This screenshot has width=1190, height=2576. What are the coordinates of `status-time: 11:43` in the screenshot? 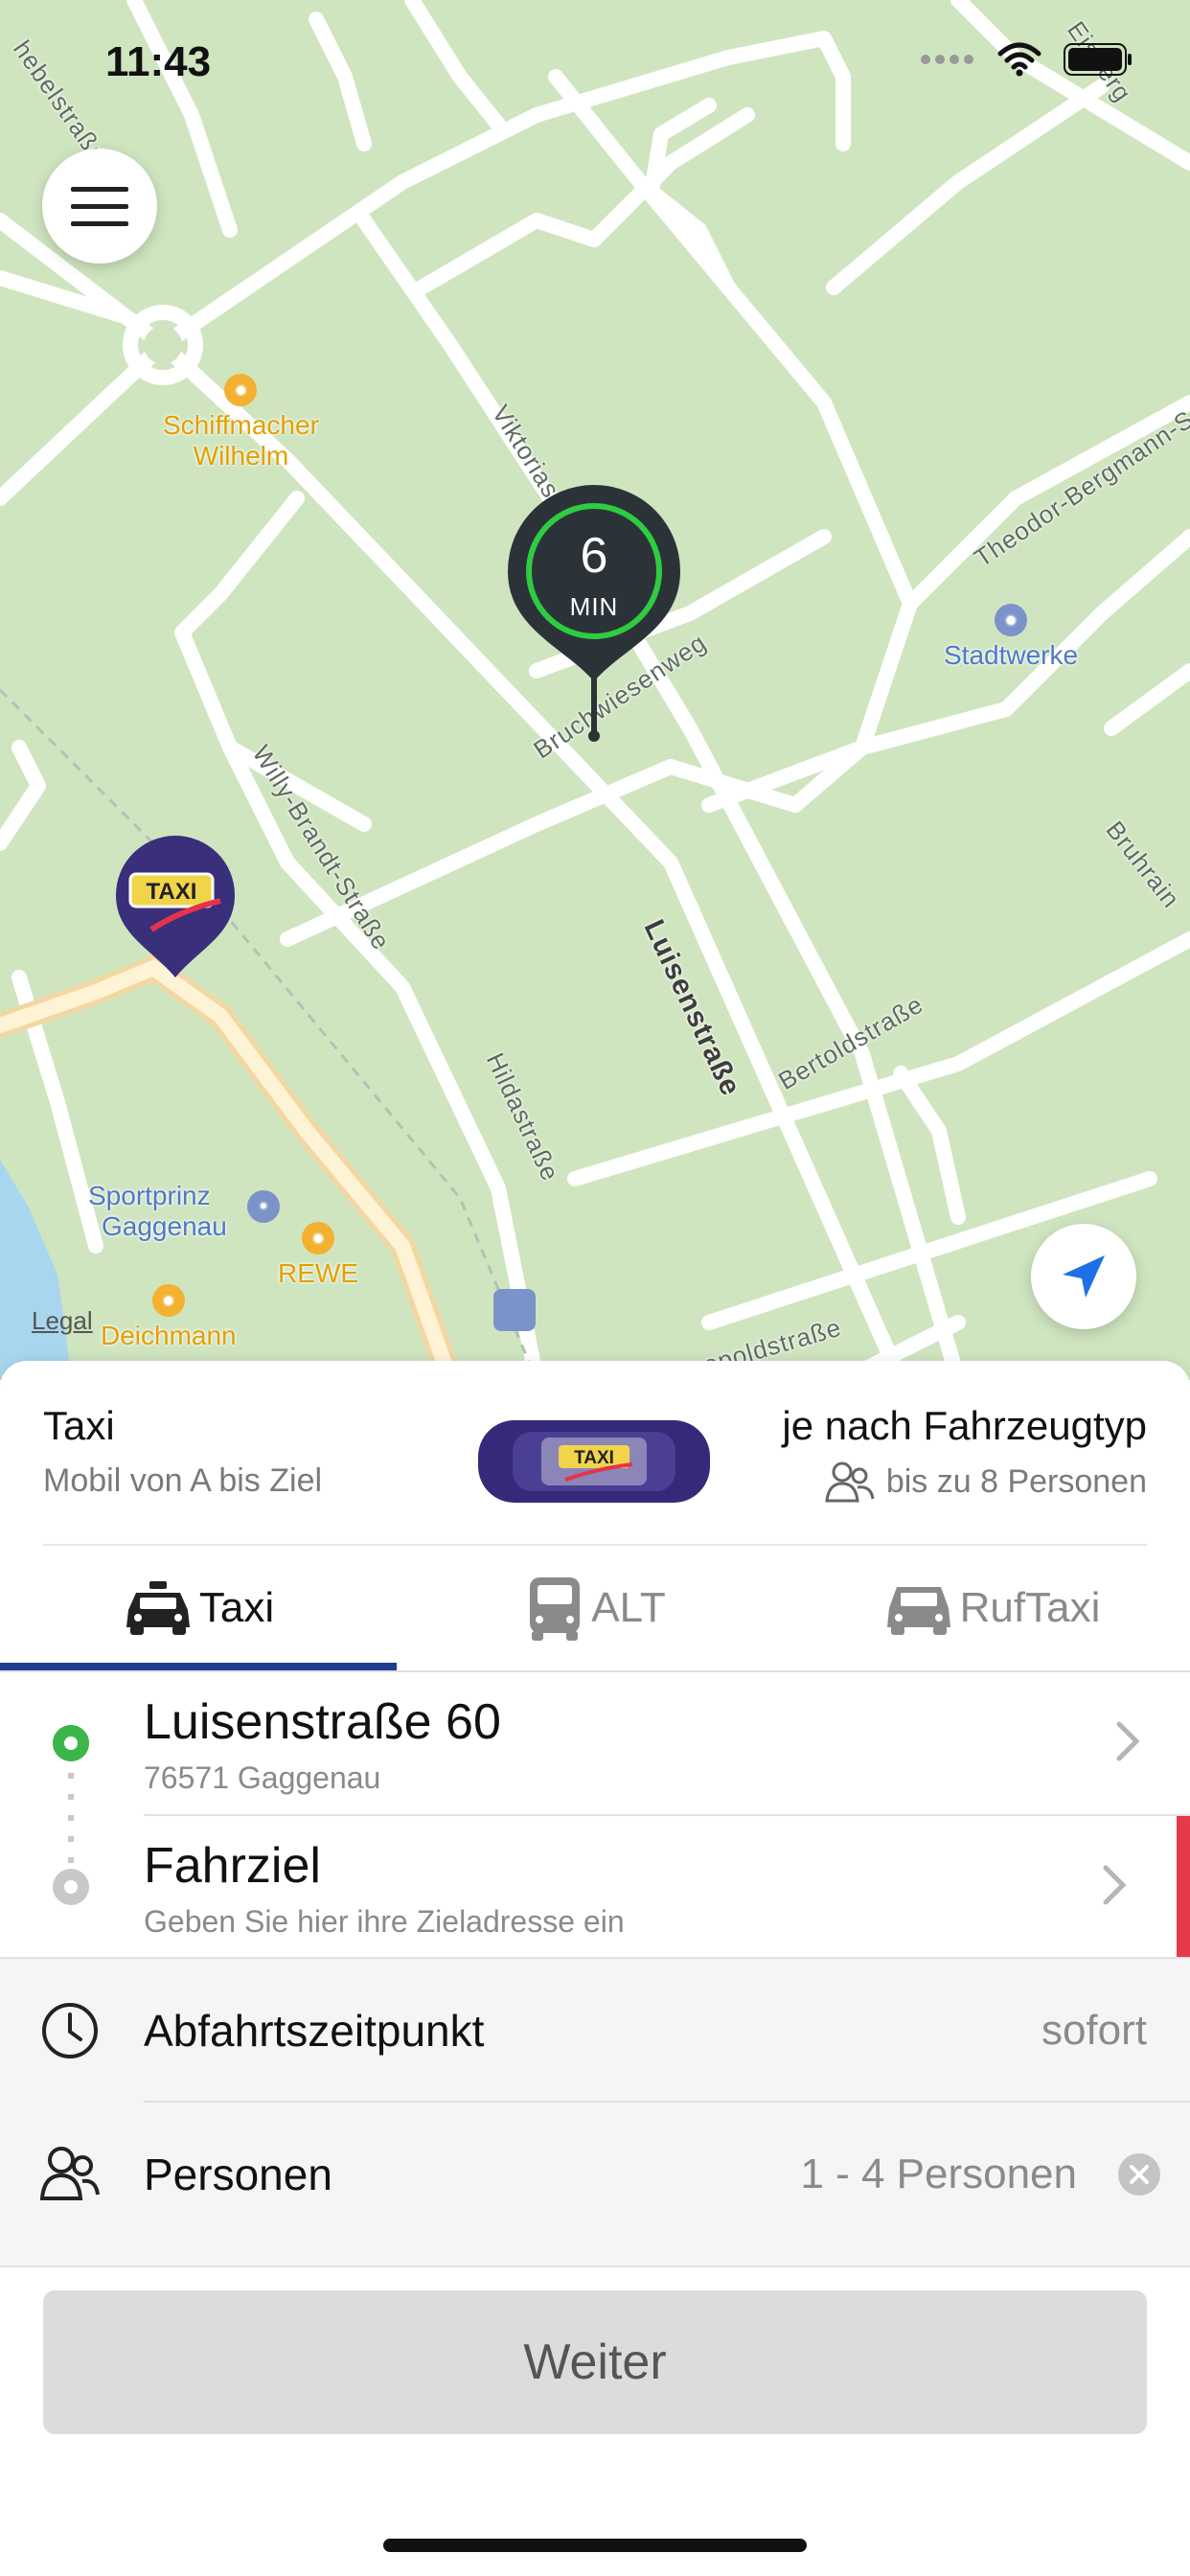 It's located at (159, 62).